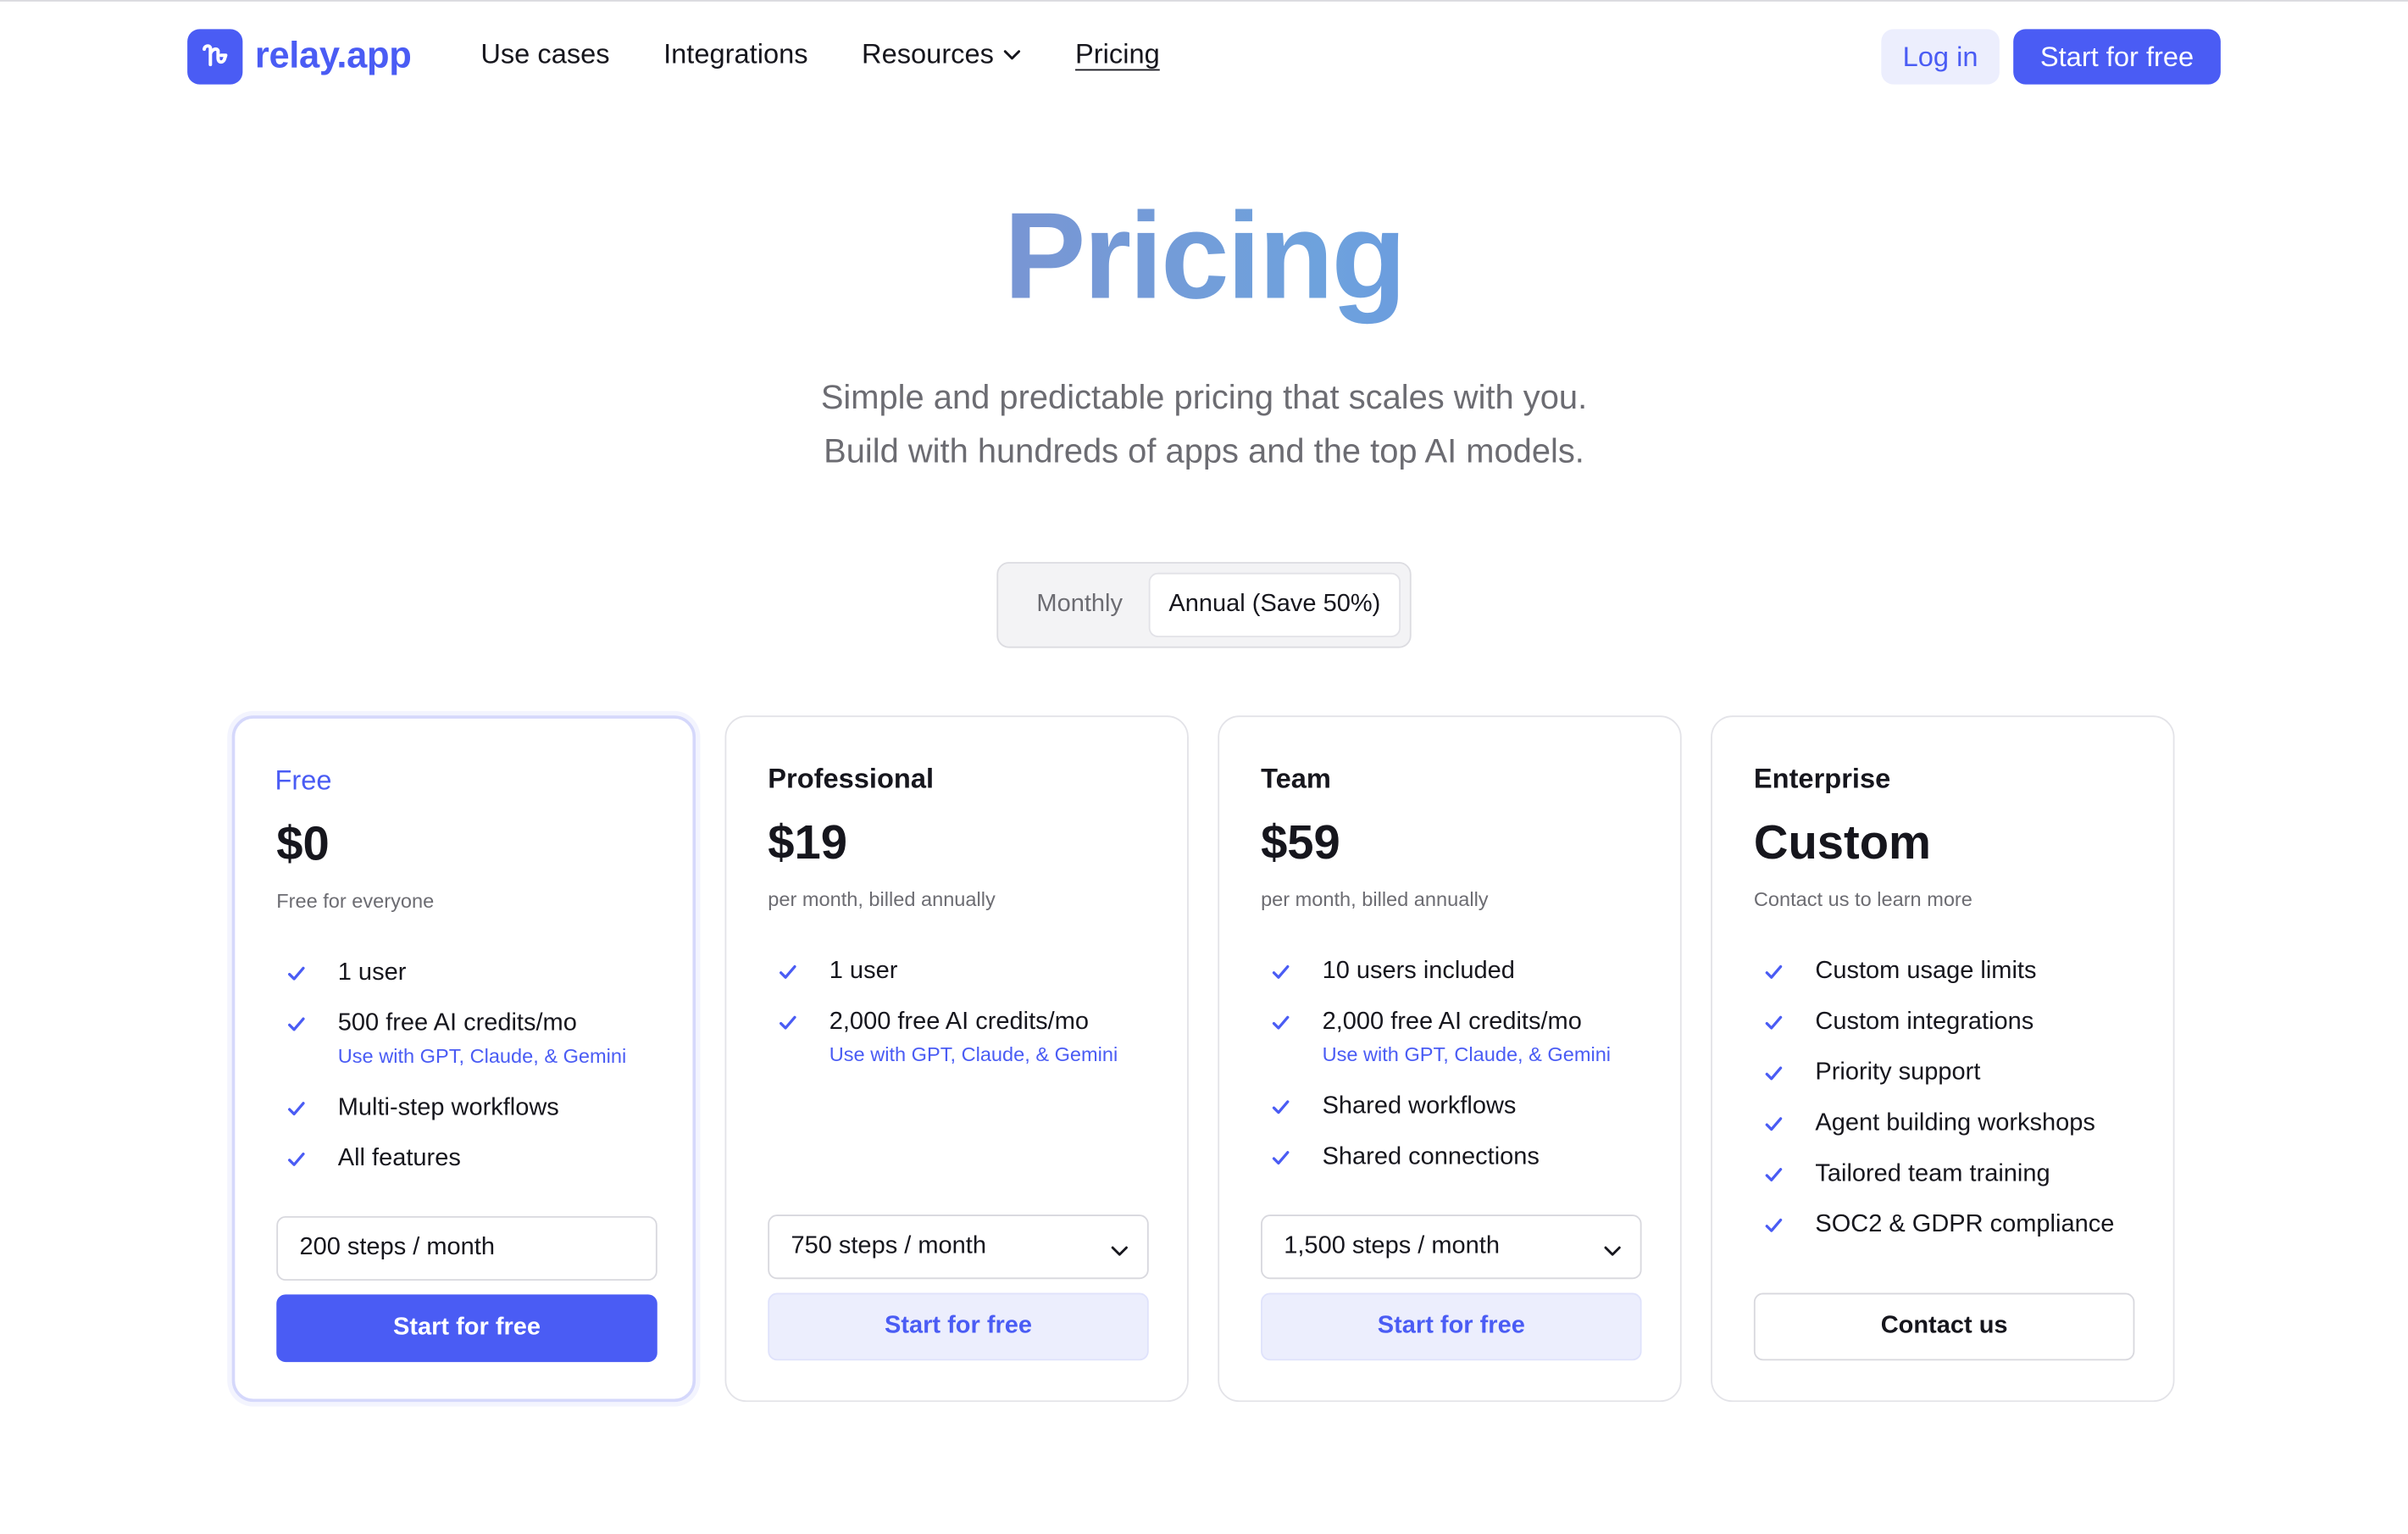 This screenshot has width=2408, height=1534. Describe the element at coordinates (1932, 1173) in the screenshot. I see `feature-text: Tailored team training` at that location.